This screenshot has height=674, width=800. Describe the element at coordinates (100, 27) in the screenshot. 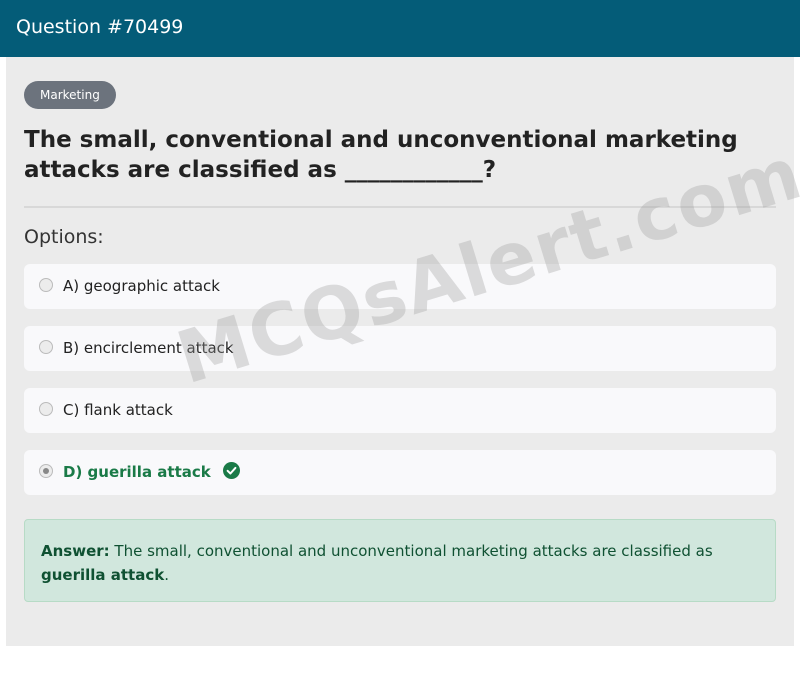

I see `question-number: Question #70499` at that location.